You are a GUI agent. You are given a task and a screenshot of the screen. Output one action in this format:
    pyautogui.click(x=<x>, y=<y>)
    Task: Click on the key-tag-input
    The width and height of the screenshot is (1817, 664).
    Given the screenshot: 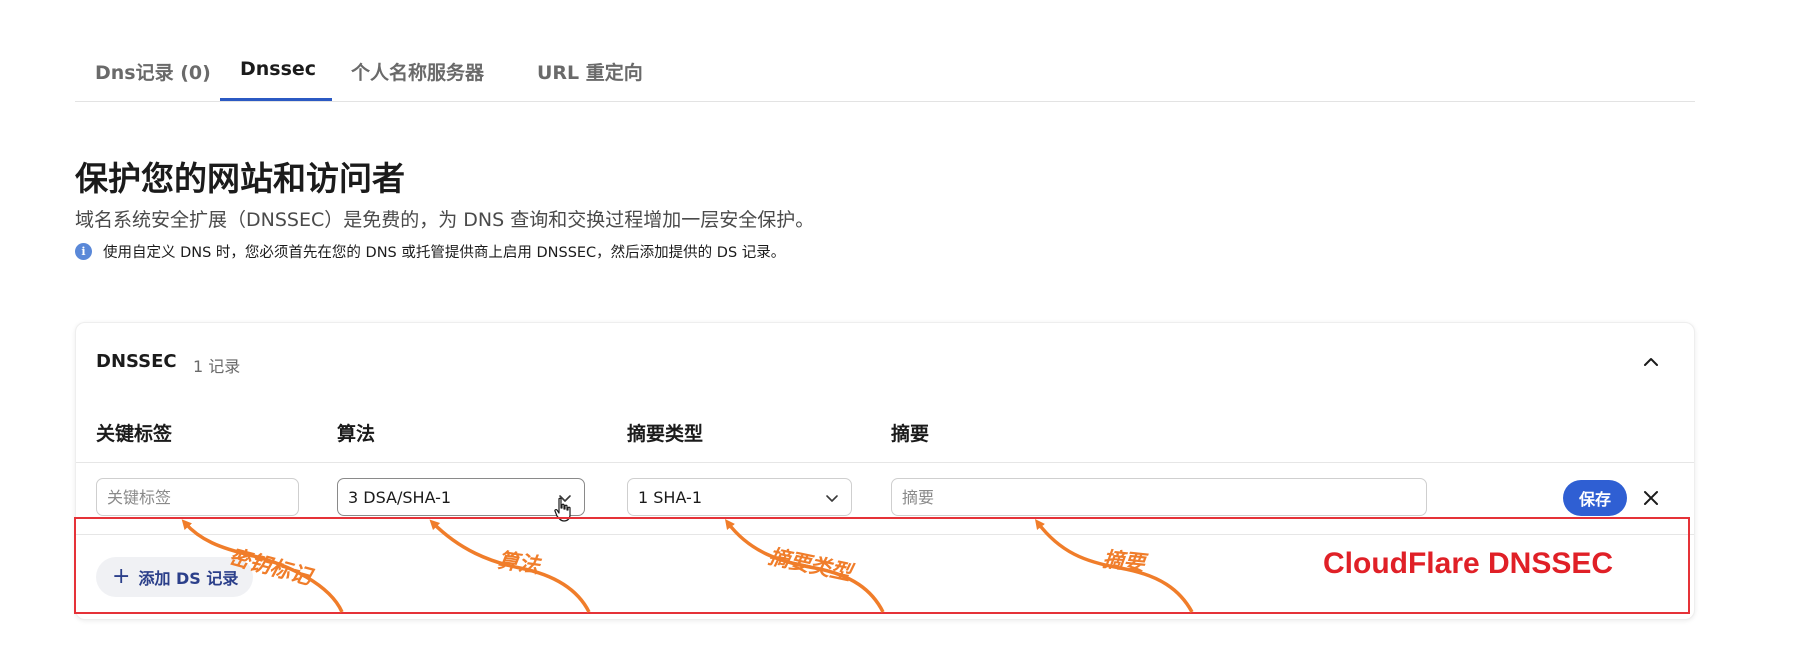 What is the action you would take?
    pyautogui.click(x=197, y=497)
    